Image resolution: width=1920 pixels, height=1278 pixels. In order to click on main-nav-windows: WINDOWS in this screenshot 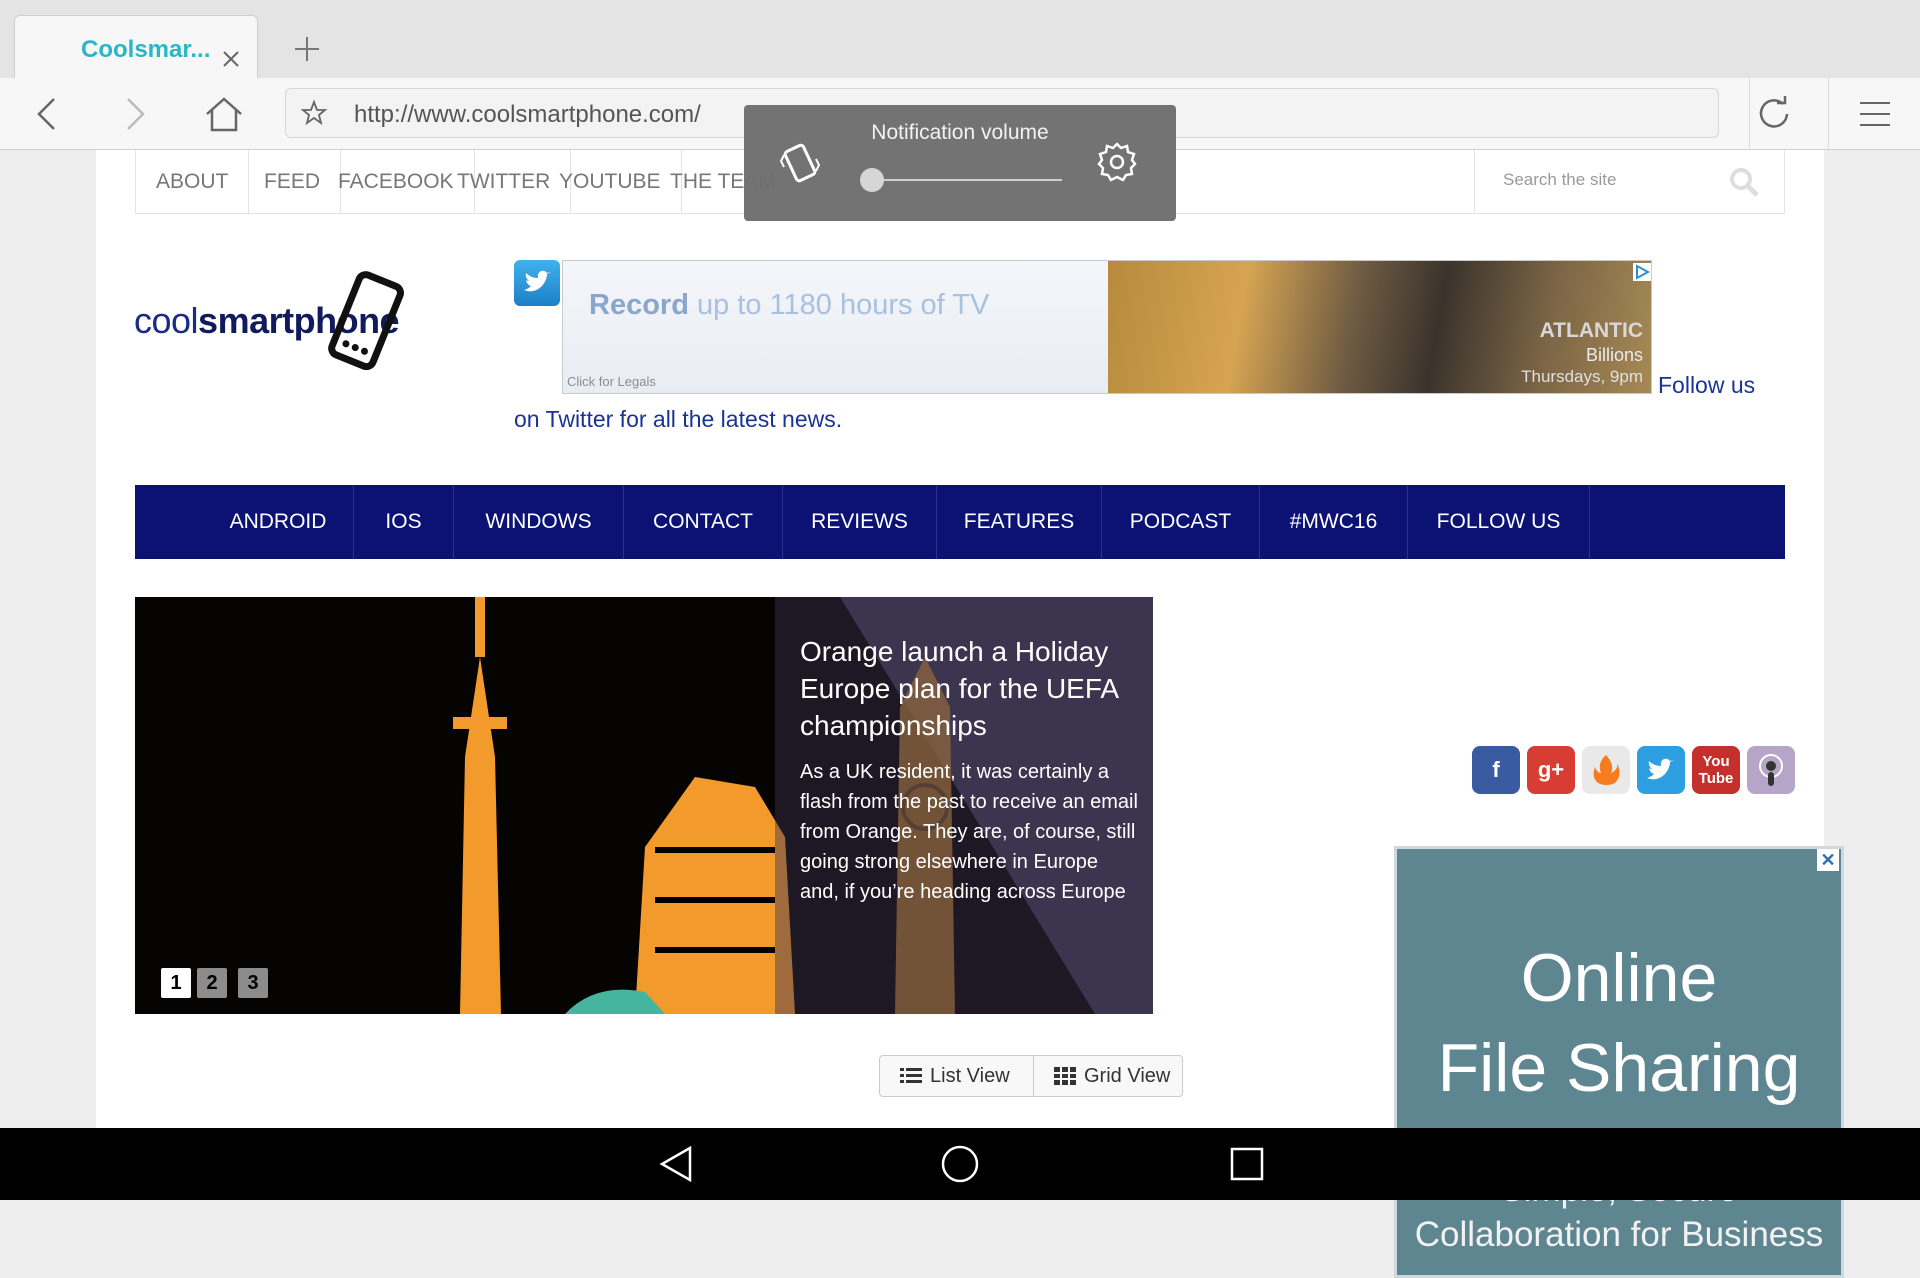, I will do `click(539, 522)`.